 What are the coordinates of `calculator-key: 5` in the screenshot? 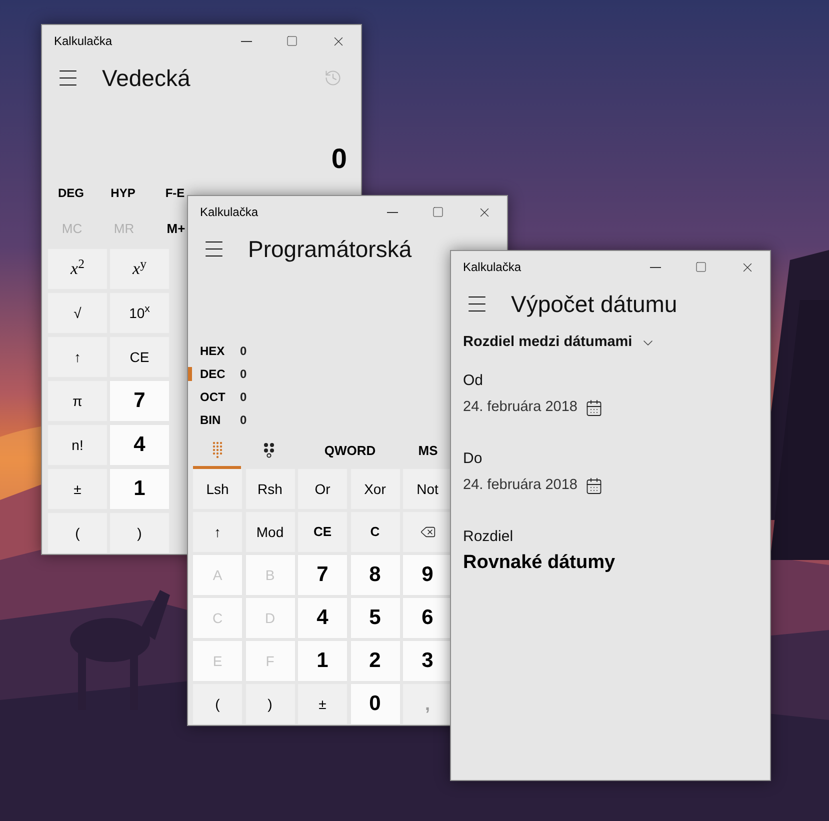 It's located at (375, 618).